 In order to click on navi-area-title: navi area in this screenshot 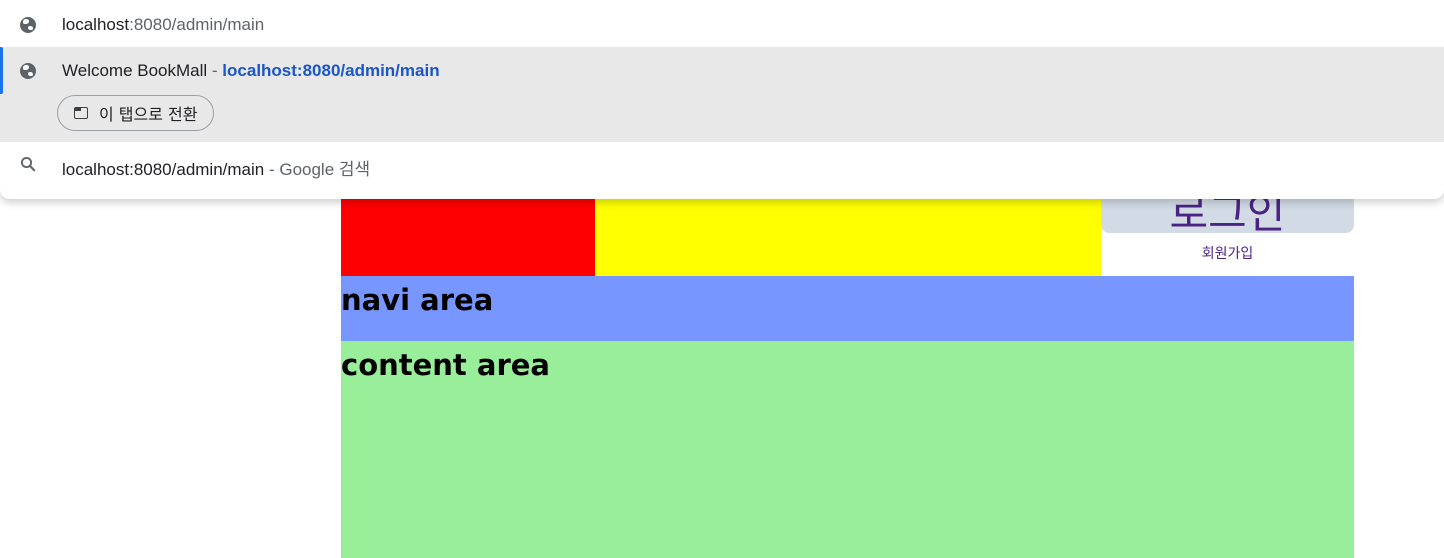, I will do `click(417, 300)`.